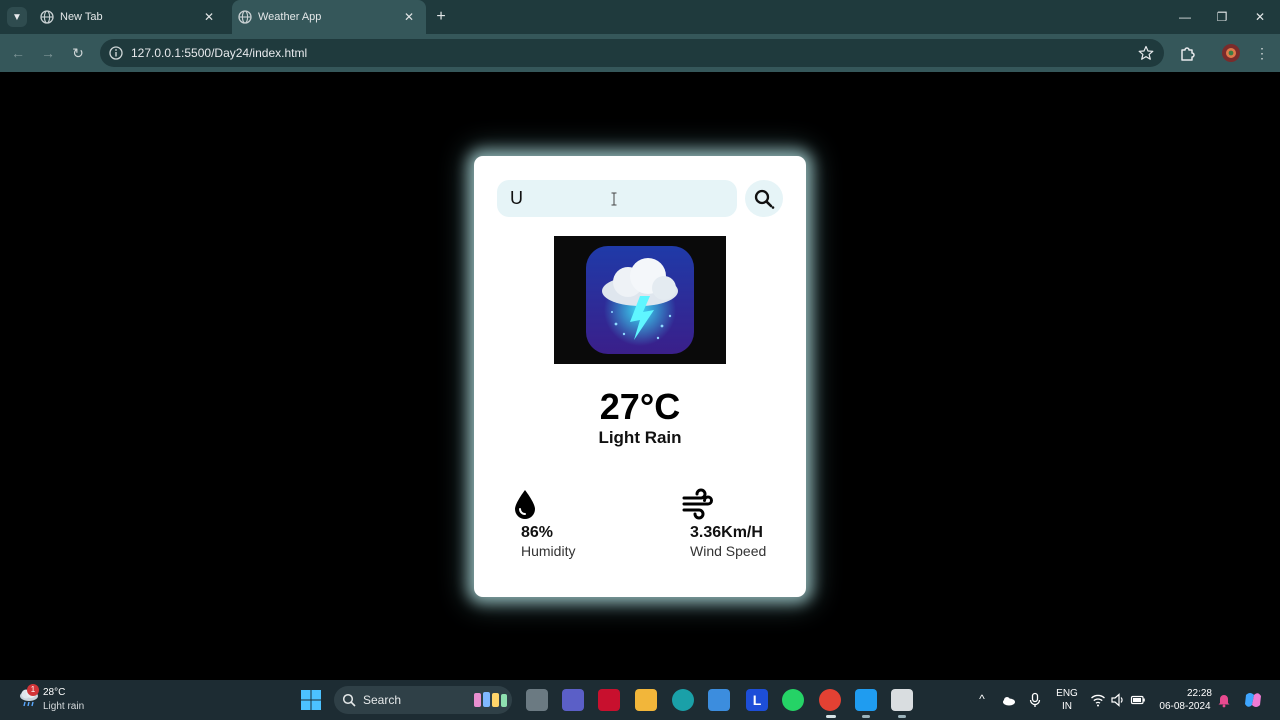 The height and width of the screenshot is (720, 1280). I want to click on humidity-label: Humidity, so click(548, 551).